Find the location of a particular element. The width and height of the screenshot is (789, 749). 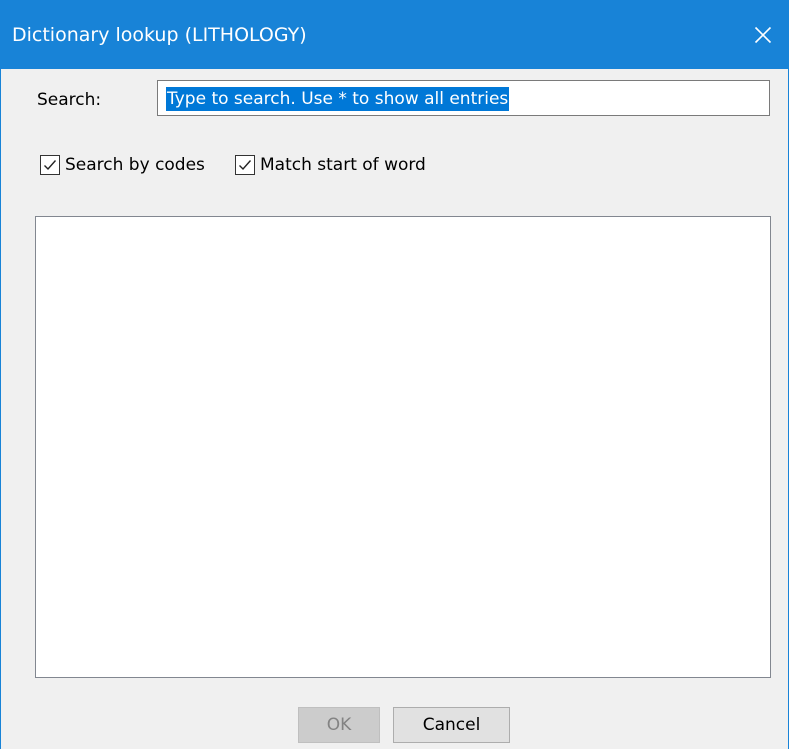

title-bar: Dictionary lookup (LITHOLOGY) is located at coordinates (394, 35).